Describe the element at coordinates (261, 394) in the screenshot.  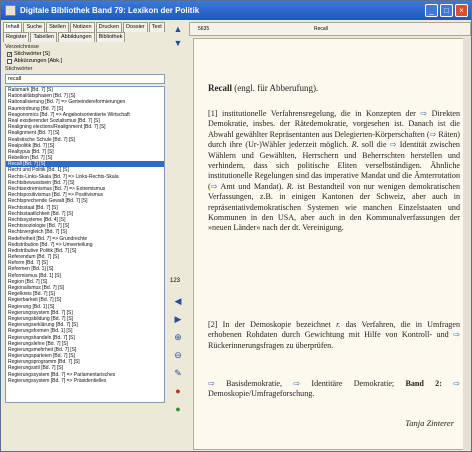
I see `text-segment: Demoskopie/Umfrageforschung.` at that location.